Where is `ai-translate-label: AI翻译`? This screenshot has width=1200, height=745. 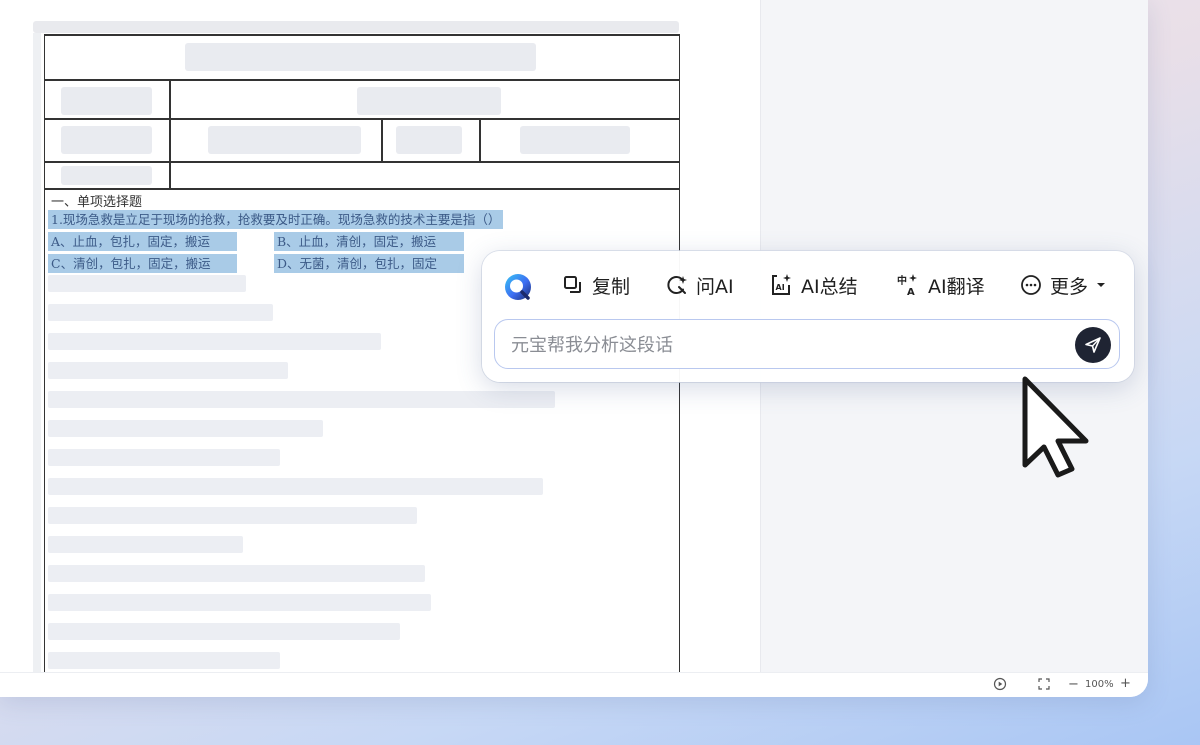
ai-translate-label: AI翻译 is located at coordinates (956, 286).